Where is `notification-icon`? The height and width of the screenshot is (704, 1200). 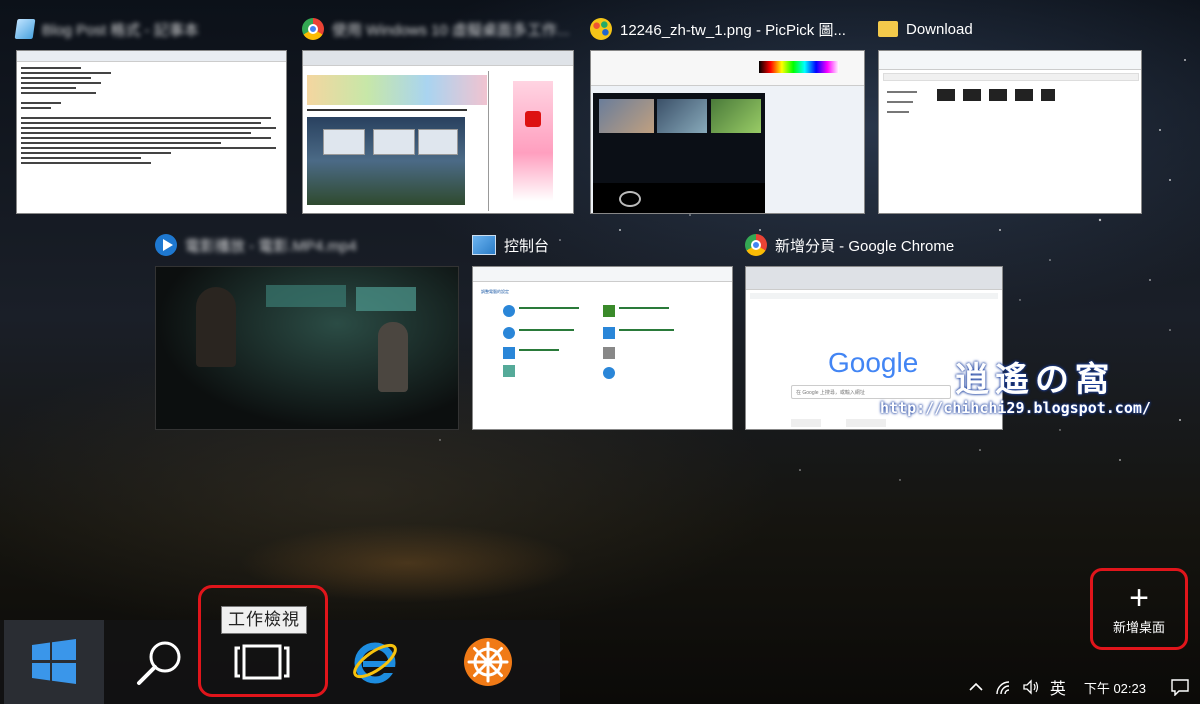
notification-icon is located at coordinates (1180, 687).